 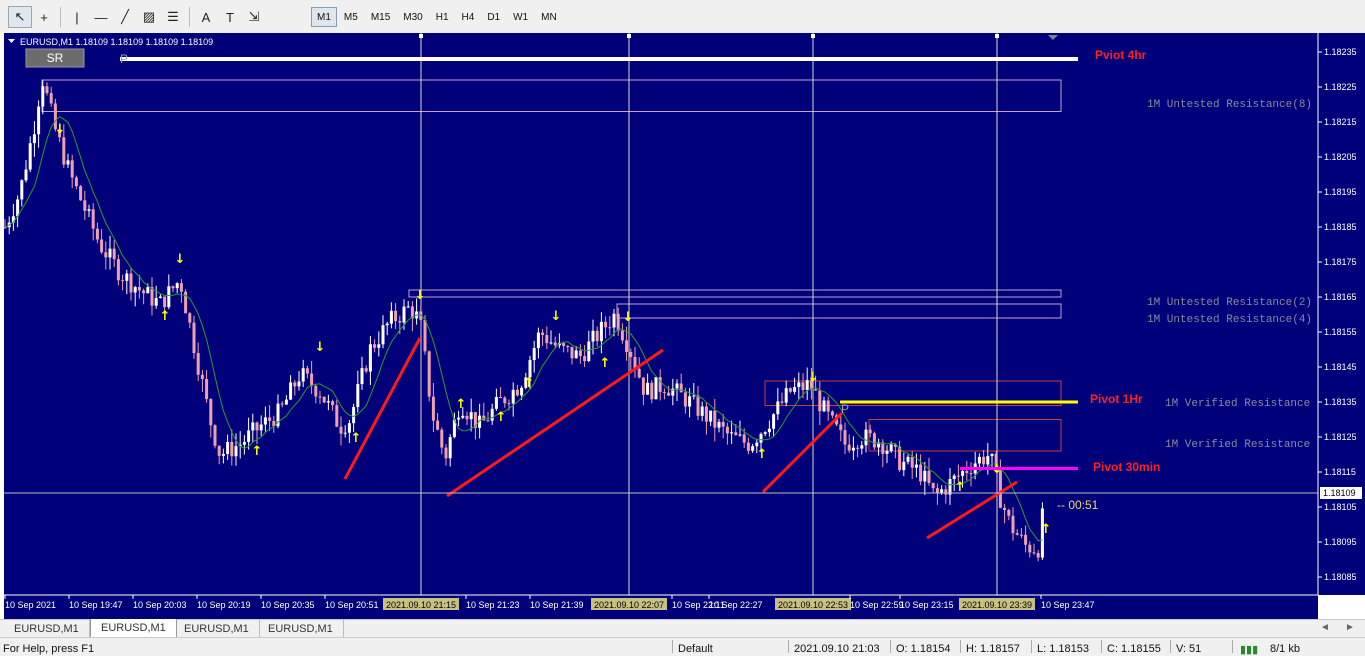 What do you see at coordinates (351, 17) in the screenshot?
I see `timeframe-m5: M5` at bounding box center [351, 17].